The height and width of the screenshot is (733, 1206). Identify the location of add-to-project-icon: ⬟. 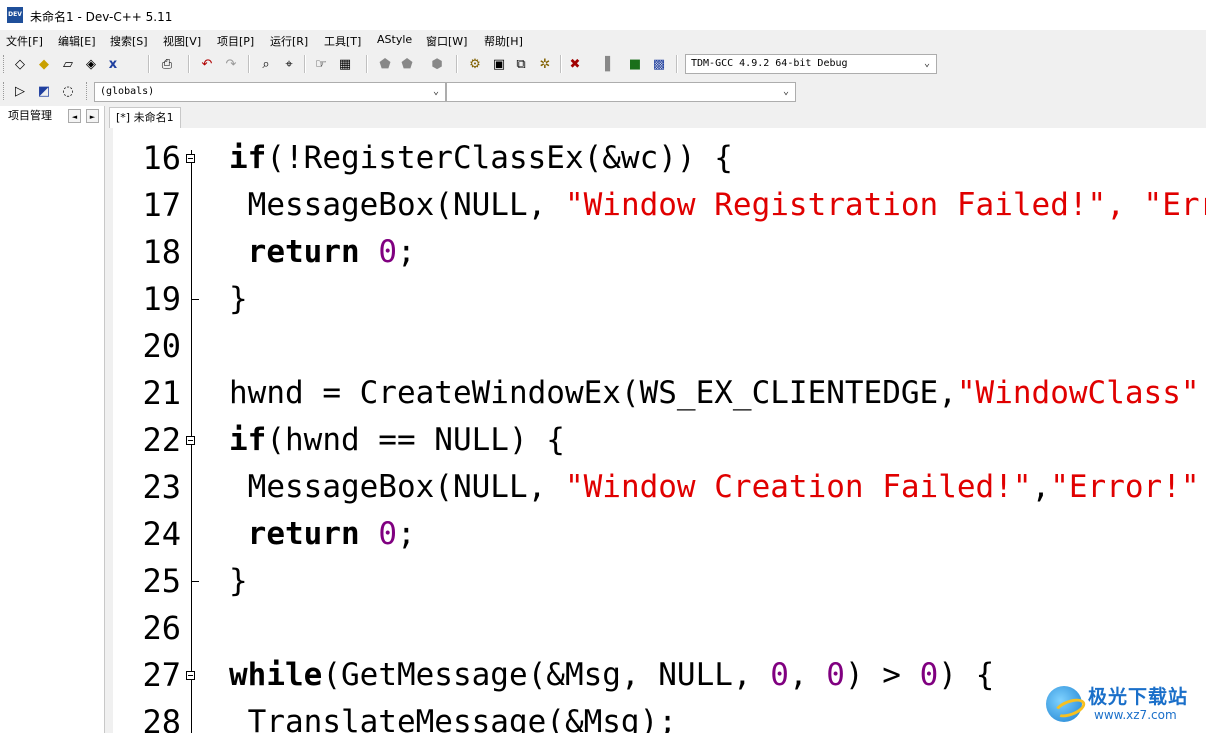
(385, 64).